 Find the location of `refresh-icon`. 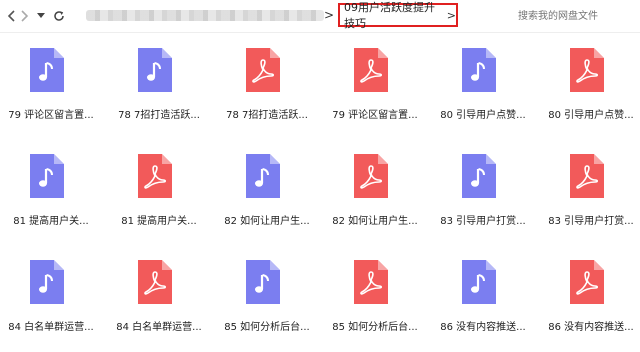

refresh-icon is located at coordinates (59, 16).